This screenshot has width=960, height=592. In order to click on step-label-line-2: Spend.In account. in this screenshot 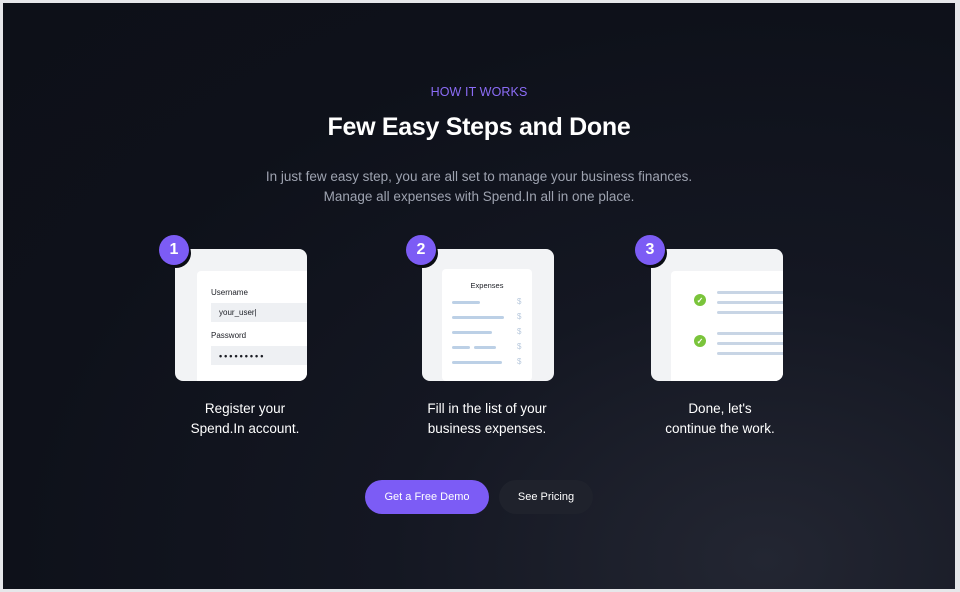, I will do `click(245, 428)`.